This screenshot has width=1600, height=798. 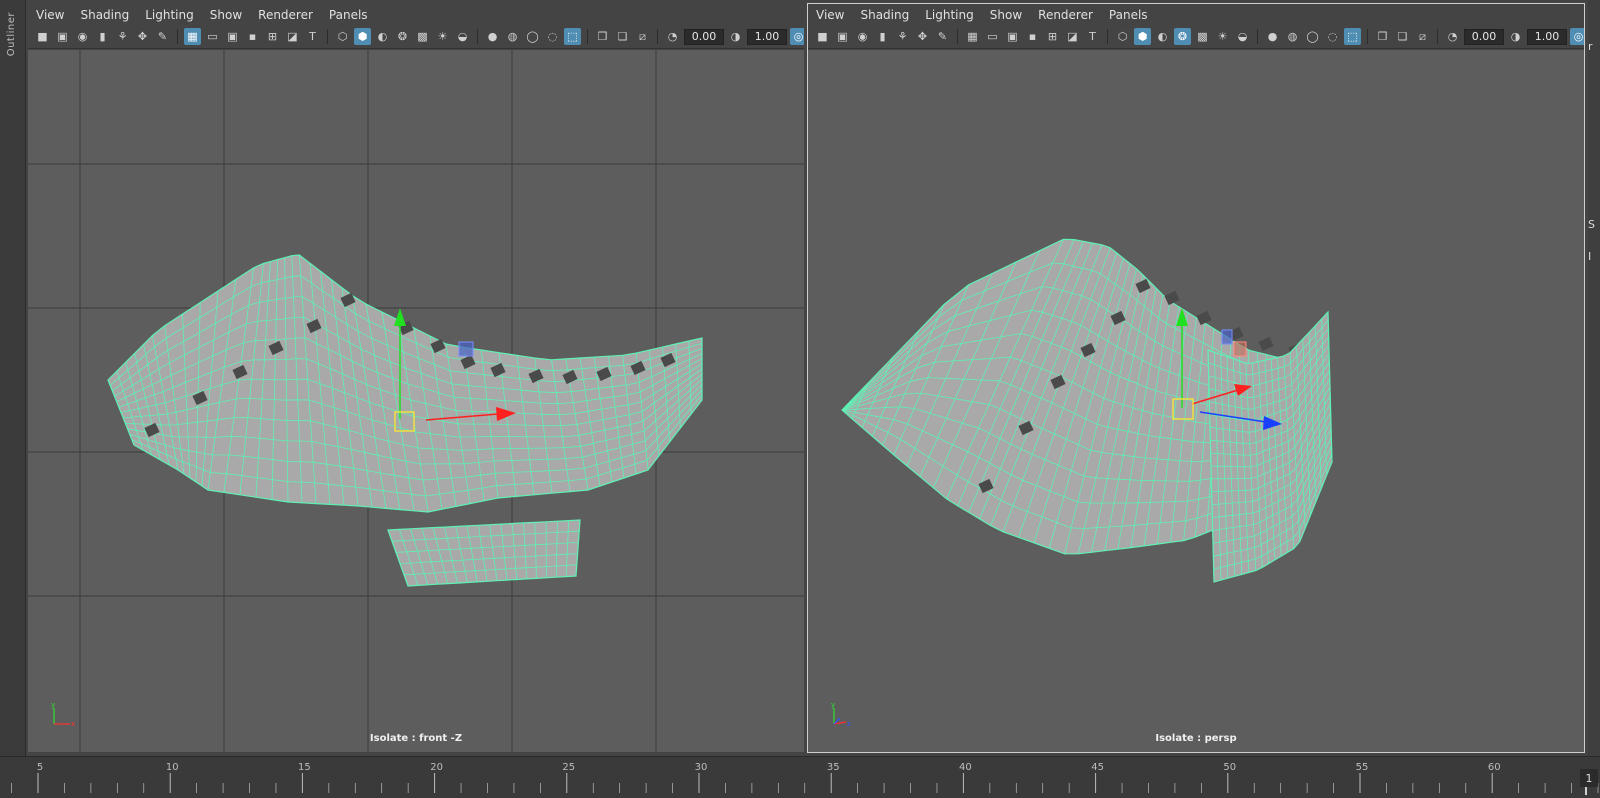 What do you see at coordinates (304, 767) in the screenshot?
I see `timeline-tick-label: 15` at bounding box center [304, 767].